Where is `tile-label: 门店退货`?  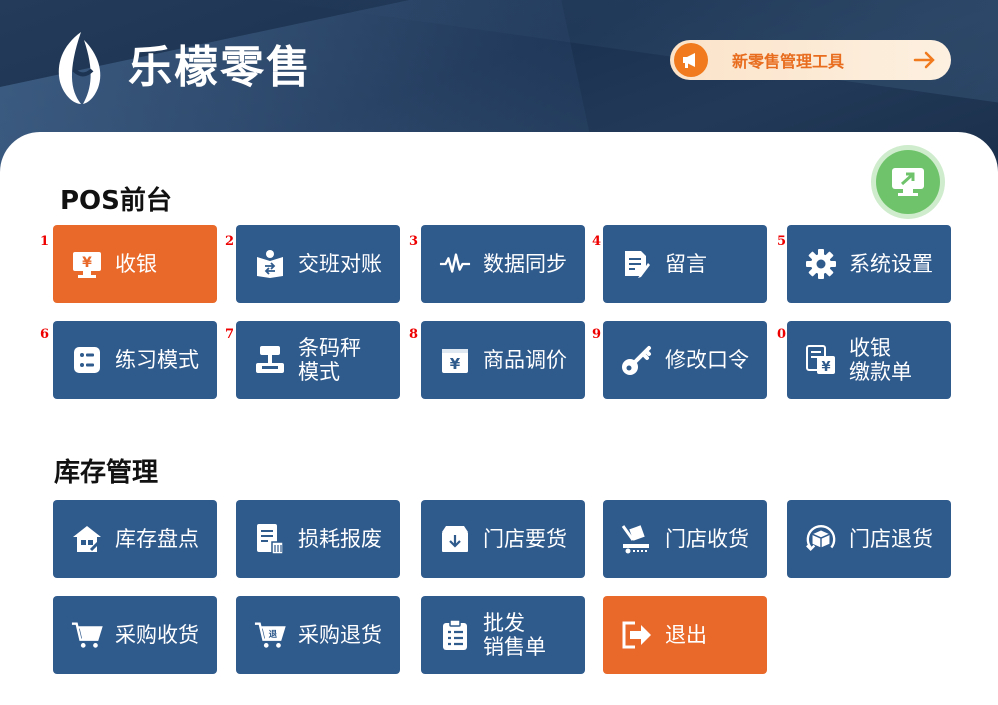
tile-label: 门店退货 is located at coordinates (891, 539).